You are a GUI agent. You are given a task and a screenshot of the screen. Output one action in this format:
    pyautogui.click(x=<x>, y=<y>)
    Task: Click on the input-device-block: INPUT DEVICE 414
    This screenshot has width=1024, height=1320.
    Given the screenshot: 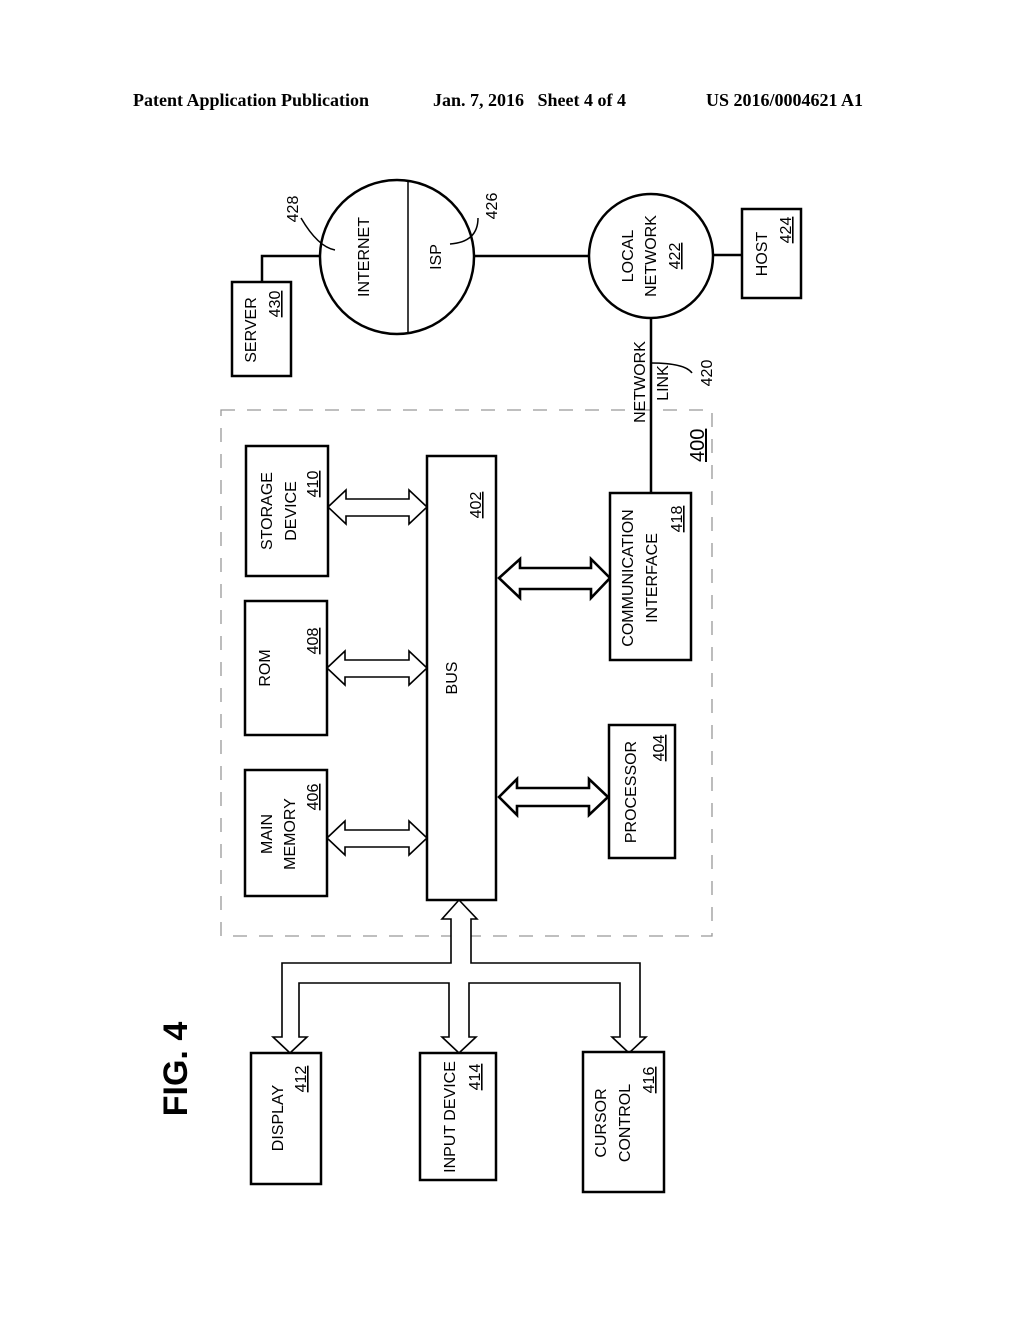 What is the action you would take?
    pyautogui.click(x=458, y=1116)
    